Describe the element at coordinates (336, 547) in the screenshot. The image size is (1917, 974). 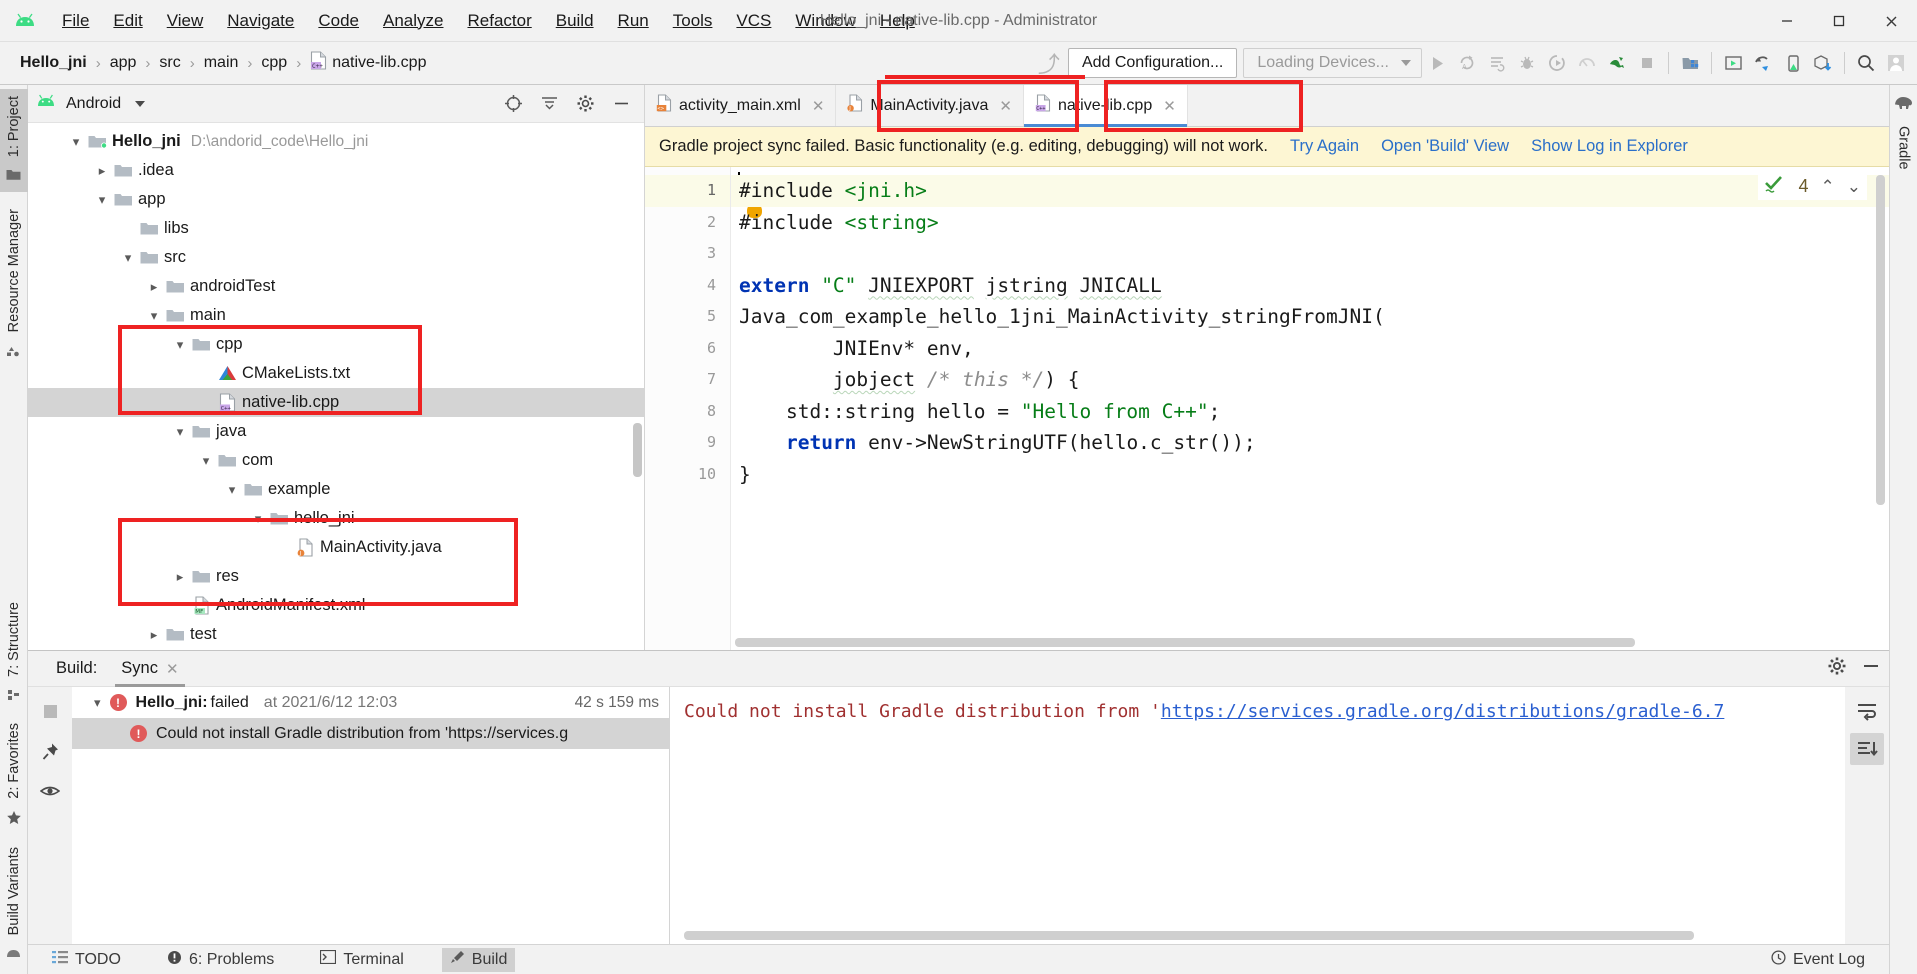
I see `tree-row-mainactivity-java: J MainActivity.java` at that location.